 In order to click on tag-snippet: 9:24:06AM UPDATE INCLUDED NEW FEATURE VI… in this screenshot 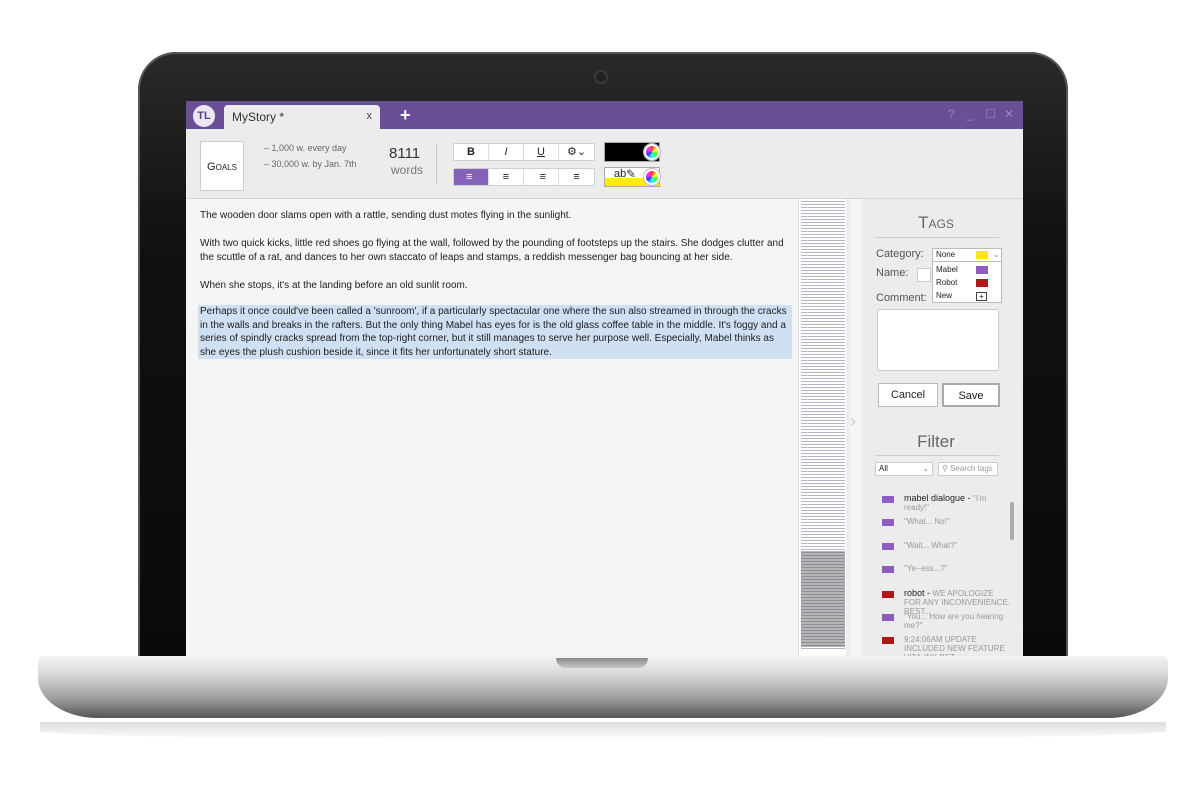, I will do `click(954, 645)`.